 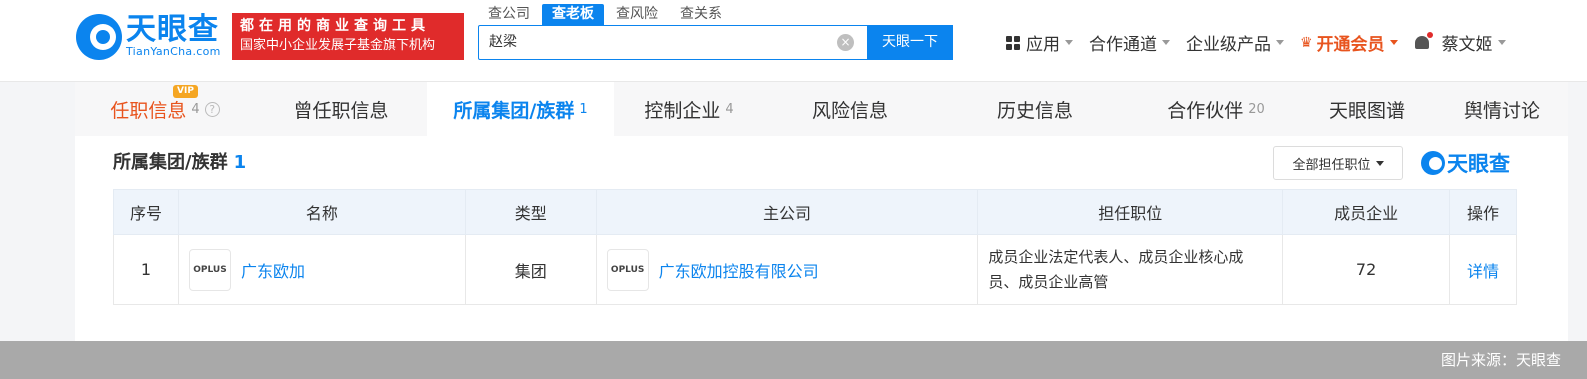 I want to click on row-type: 集团, so click(x=530, y=269).